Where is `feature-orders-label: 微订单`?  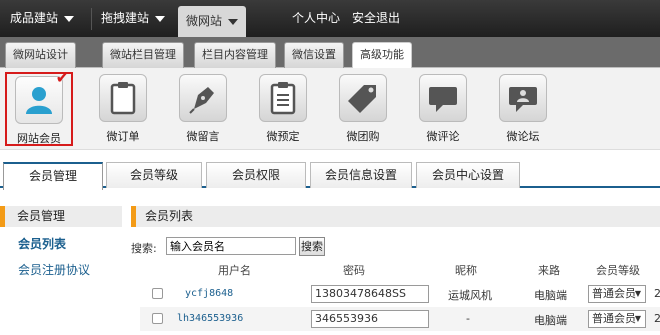
feature-orders-label: 微订单 is located at coordinates (123, 136).